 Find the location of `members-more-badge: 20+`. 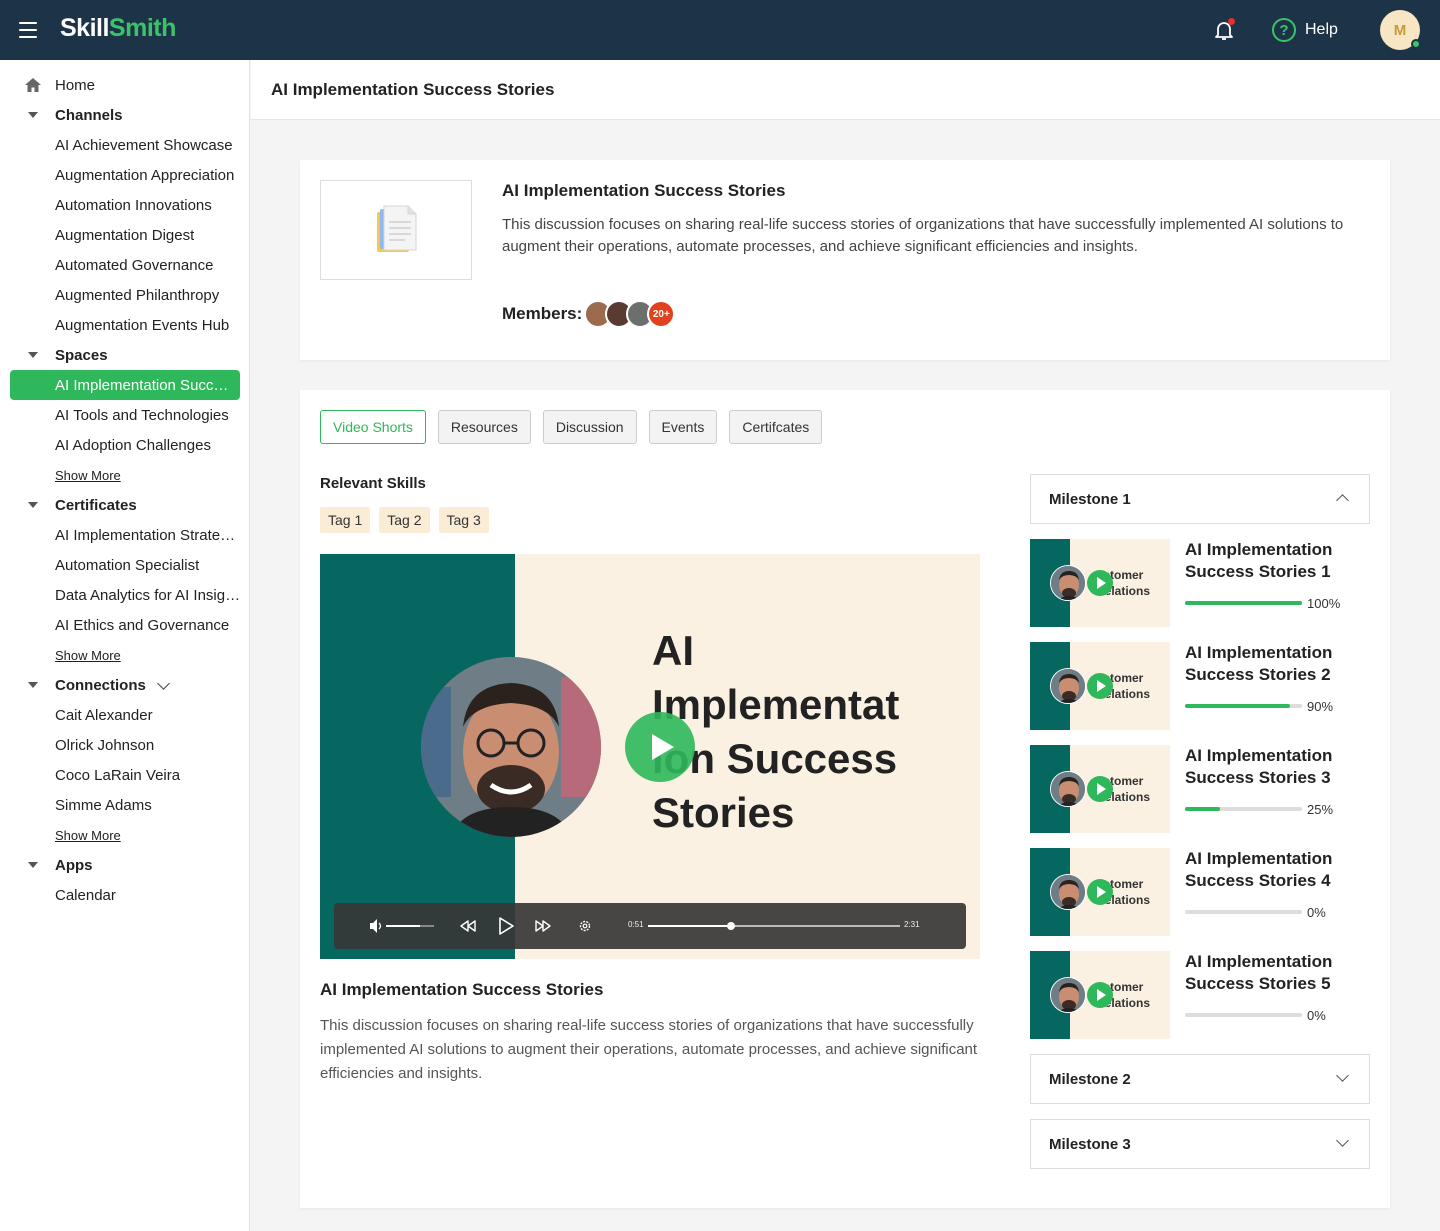

members-more-badge: 20+ is located at coordinates (661, 314).